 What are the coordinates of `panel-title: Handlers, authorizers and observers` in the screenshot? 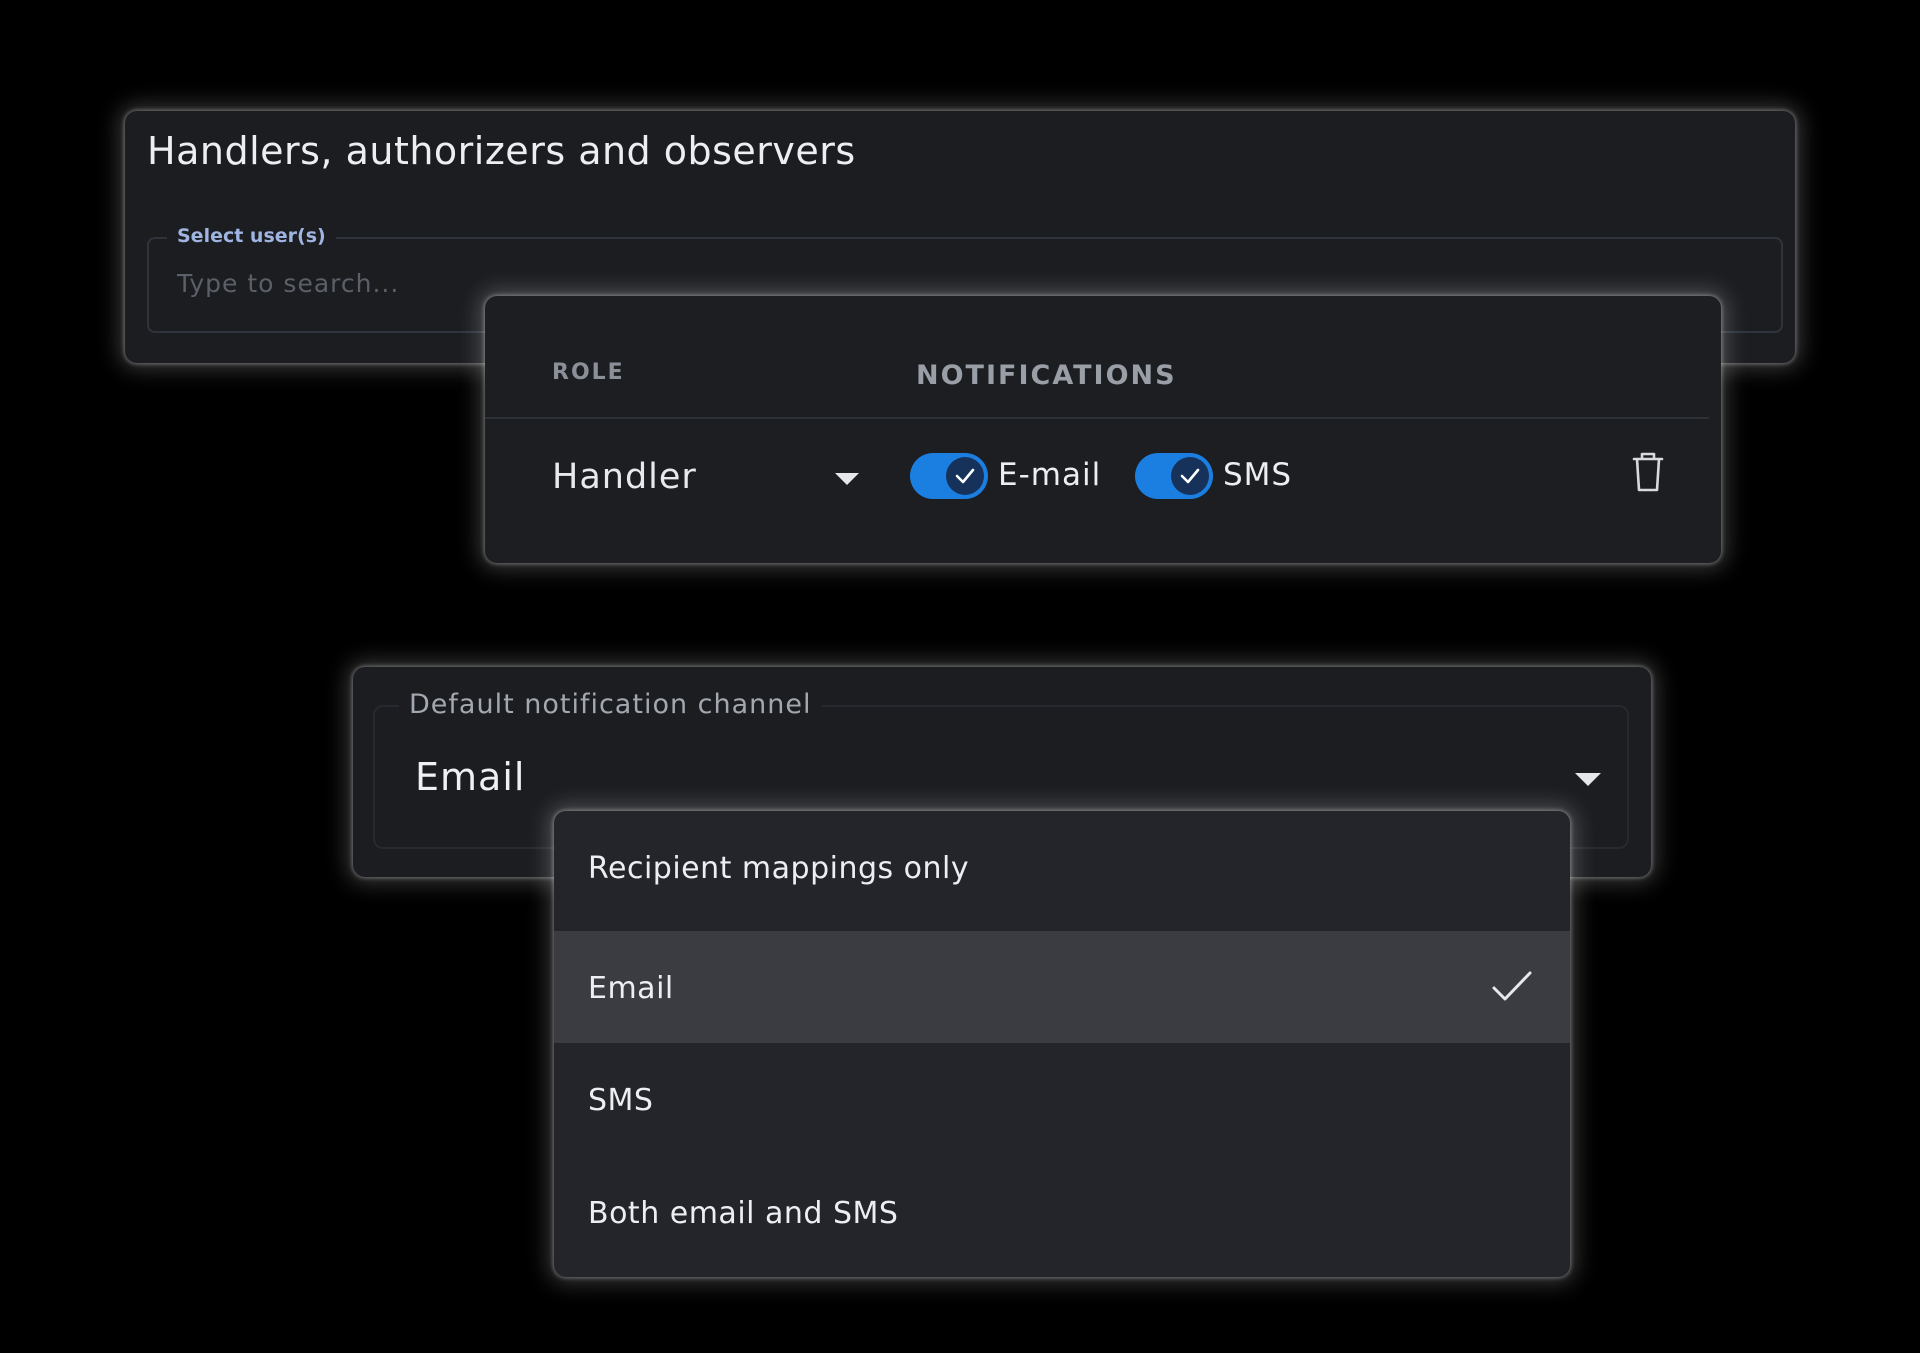 It's located at (501, 151).